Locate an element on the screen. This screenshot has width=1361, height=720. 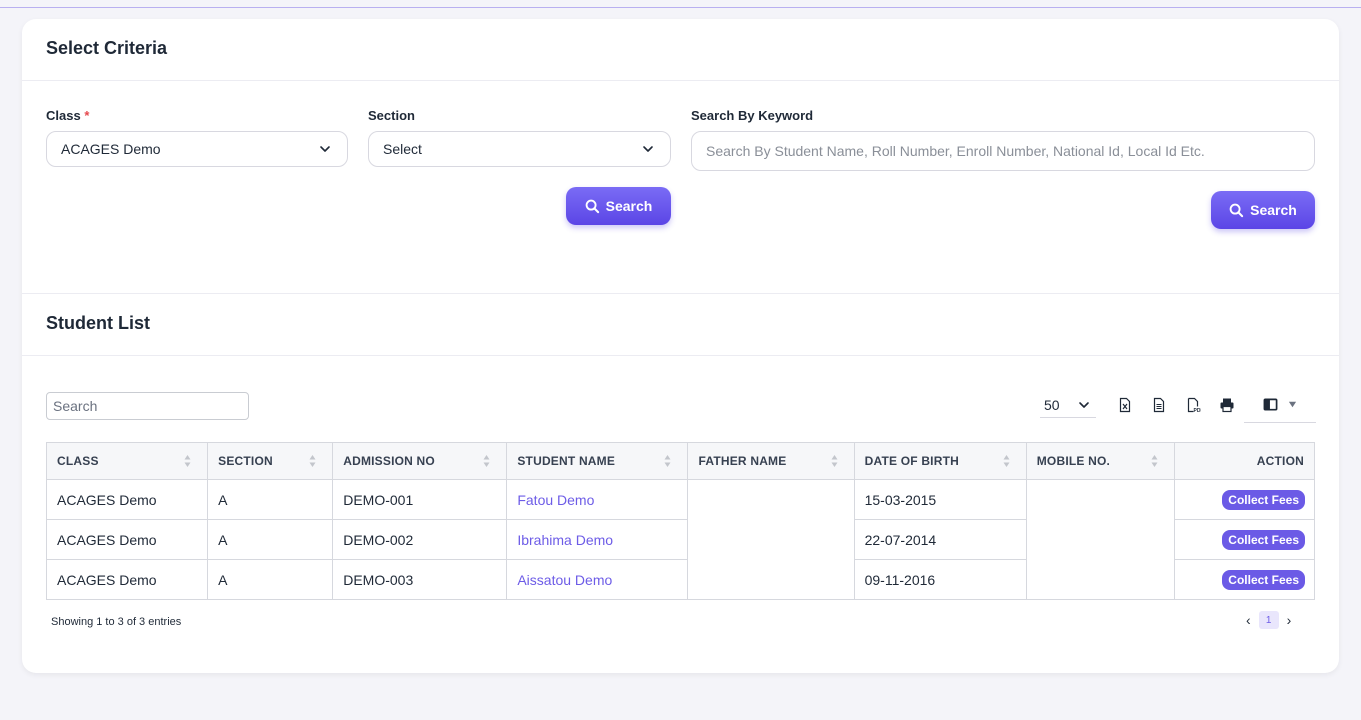
column-header-admission-no: ADMISSION NO is located at coordinates (420, 461).